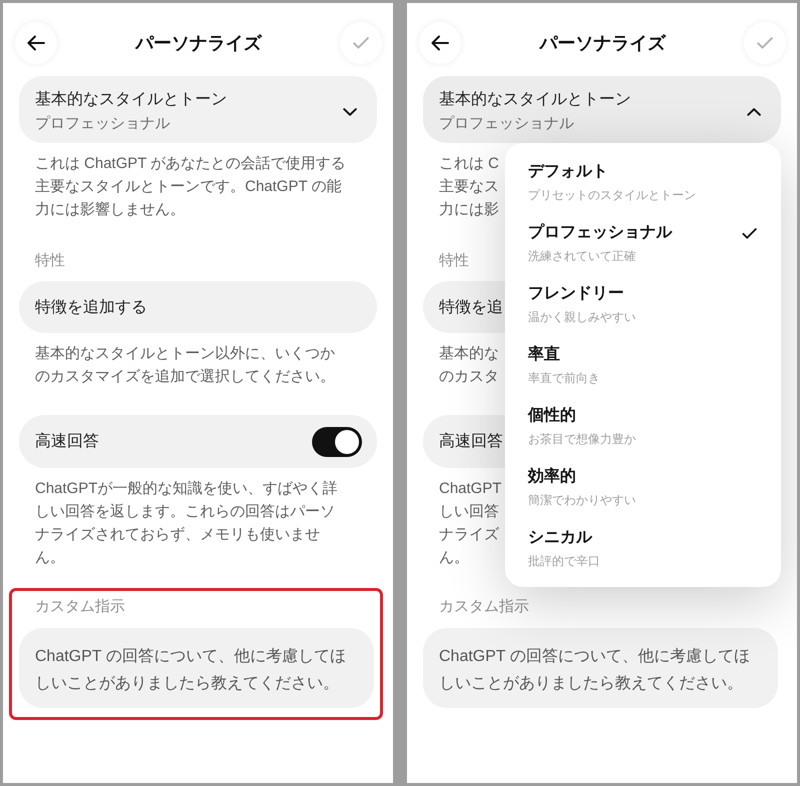 Image resolution: width=800 pixels, height=786 pixels. Describe the element at coordinates (469, 534) in the screenshot. I see `setting-description: ナライズ` at that location.